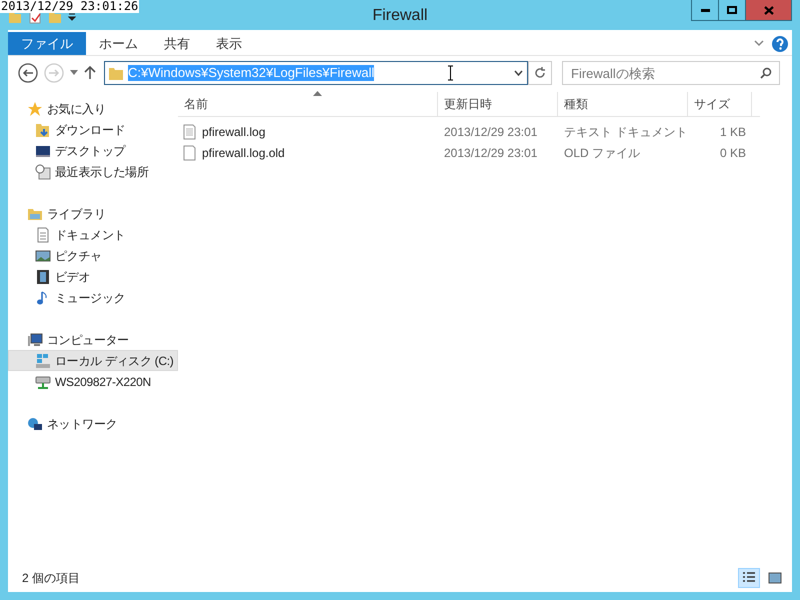  Describe the element at coordinates (602, 153) in the screenshot. I see `table-cell-text: OLD ファイル` at that location.